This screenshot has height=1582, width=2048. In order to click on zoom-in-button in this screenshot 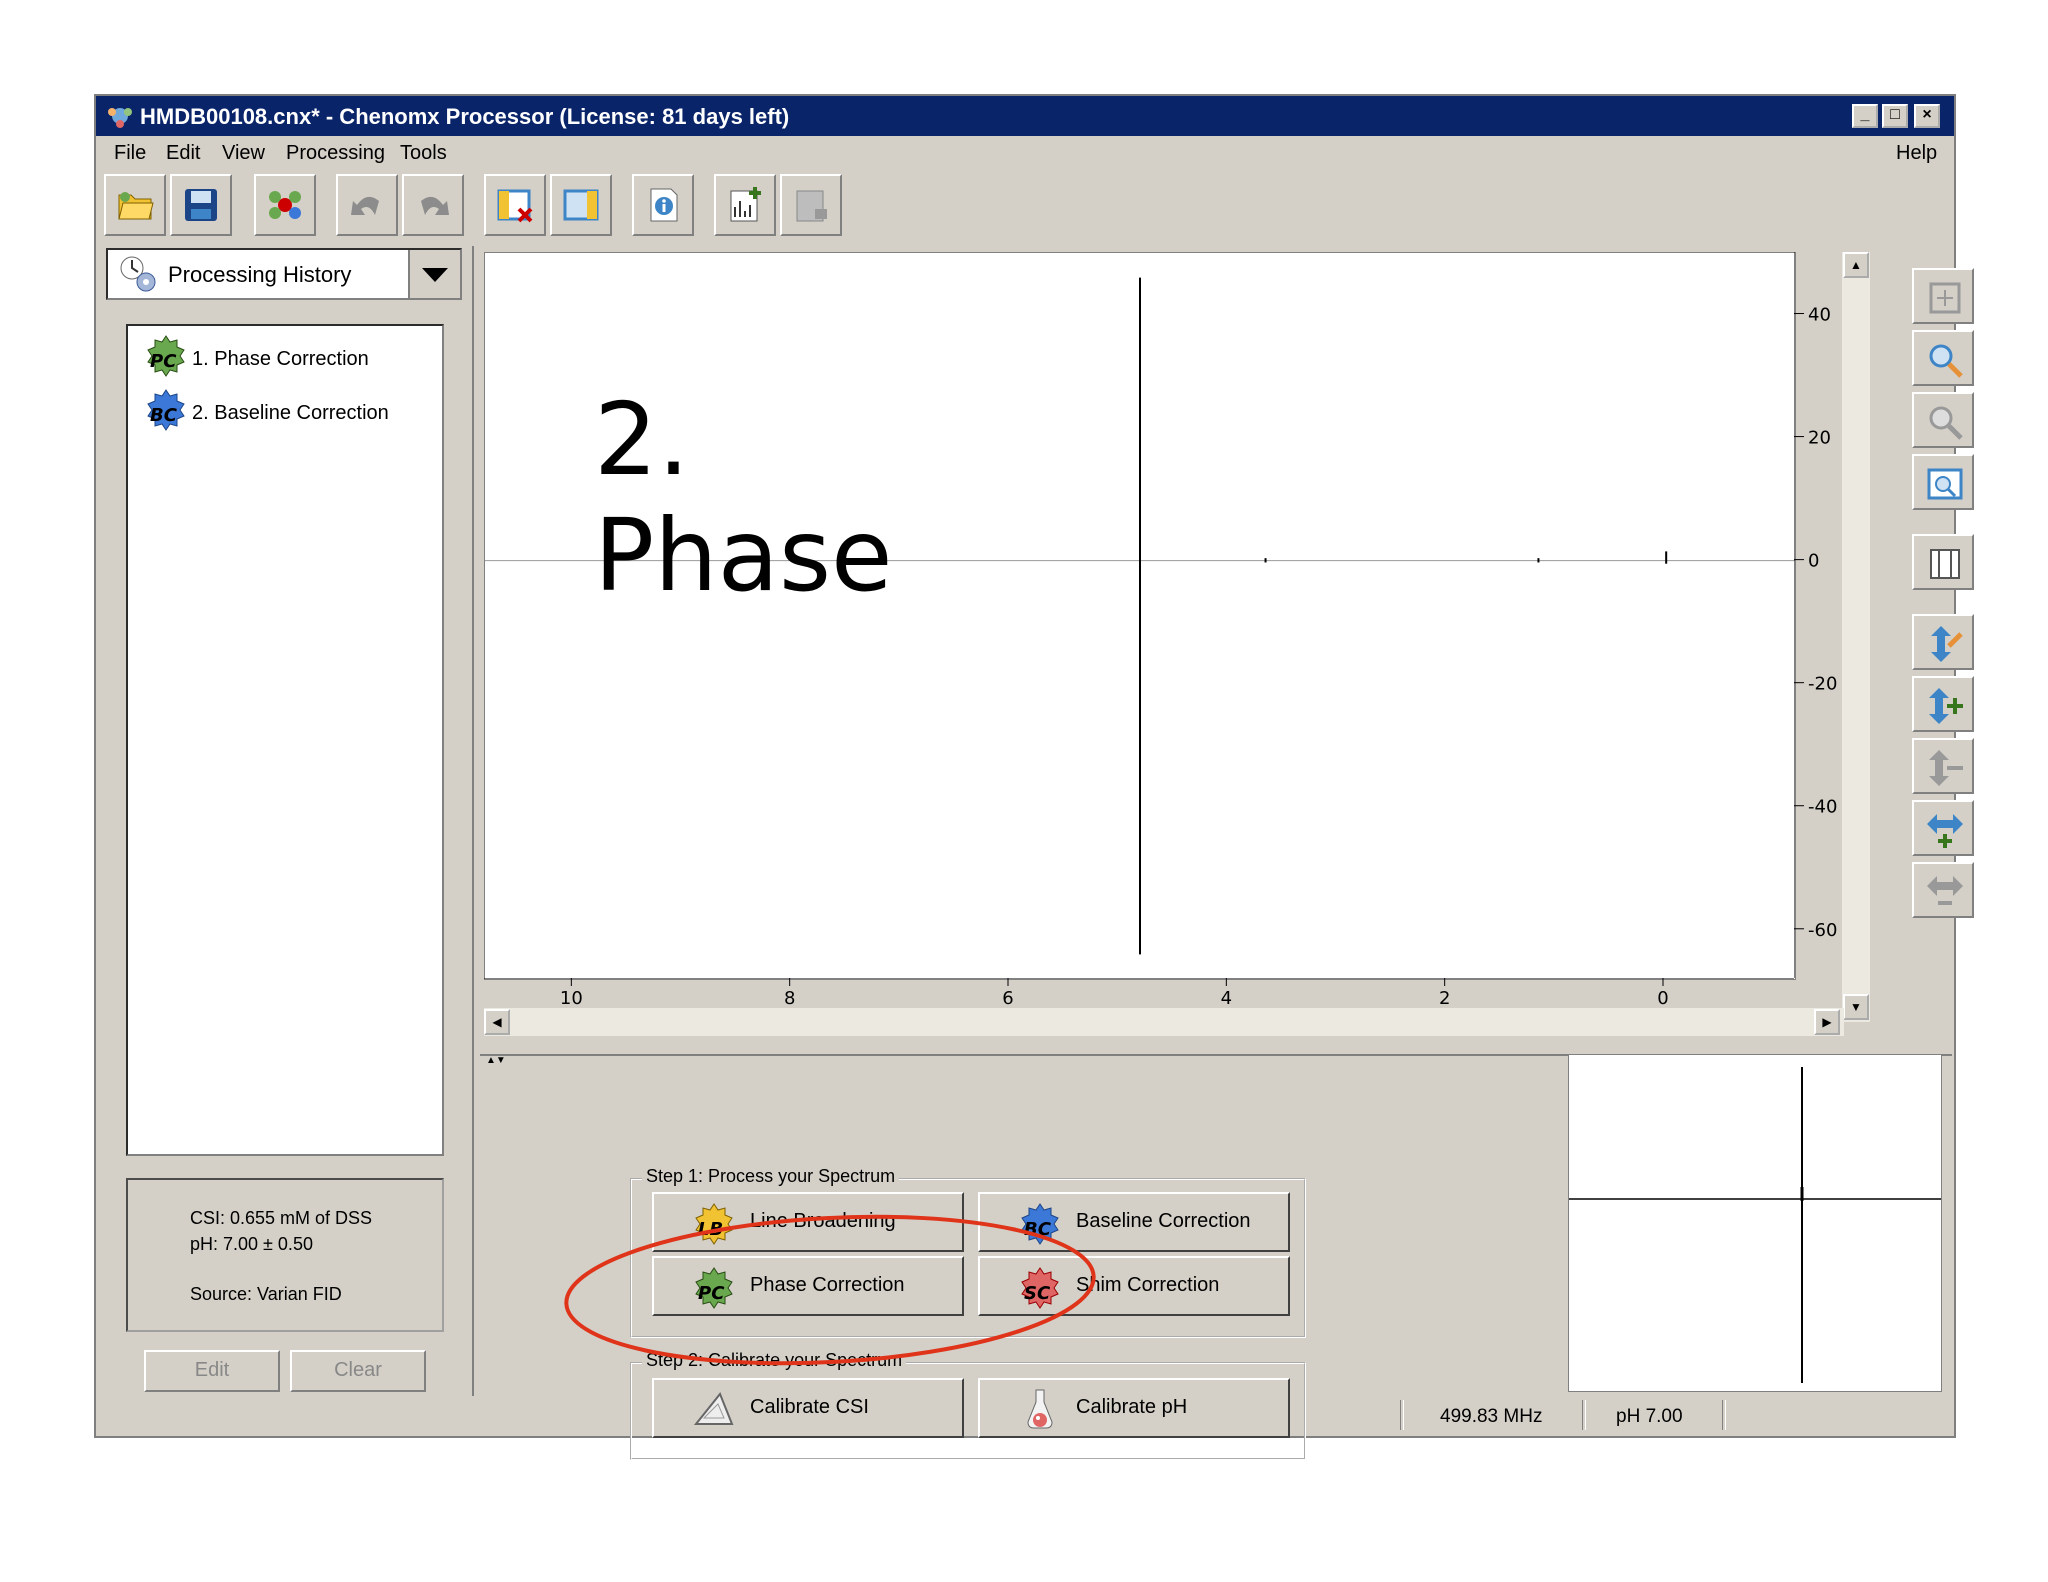, I will do `click(1943, 358)`.